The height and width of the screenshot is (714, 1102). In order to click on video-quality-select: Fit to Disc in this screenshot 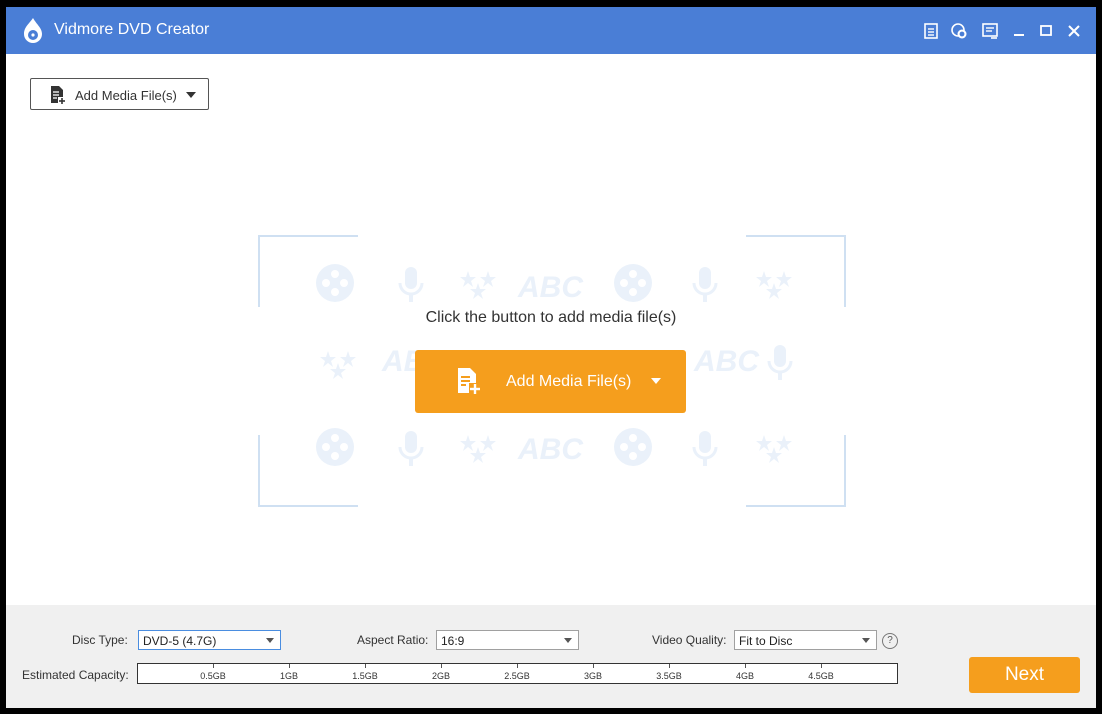, I will do `click(805, 640)`.